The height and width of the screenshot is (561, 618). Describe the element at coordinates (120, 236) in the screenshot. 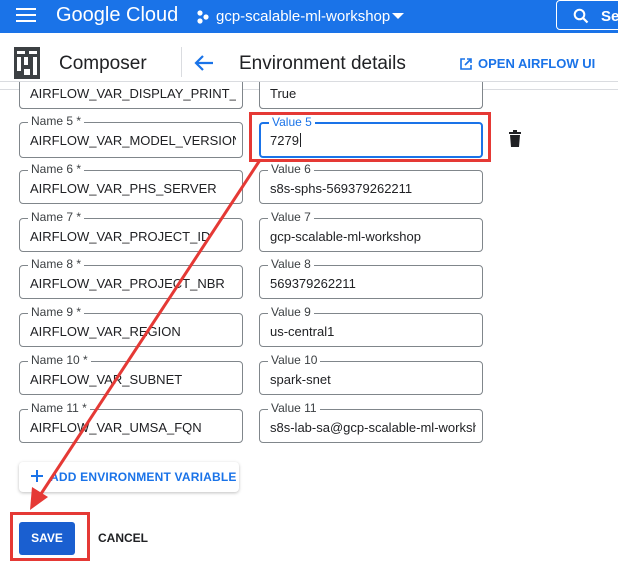

I see `env-name-value: AIRFLOW_VAR_PROJECT_ID` at that location.